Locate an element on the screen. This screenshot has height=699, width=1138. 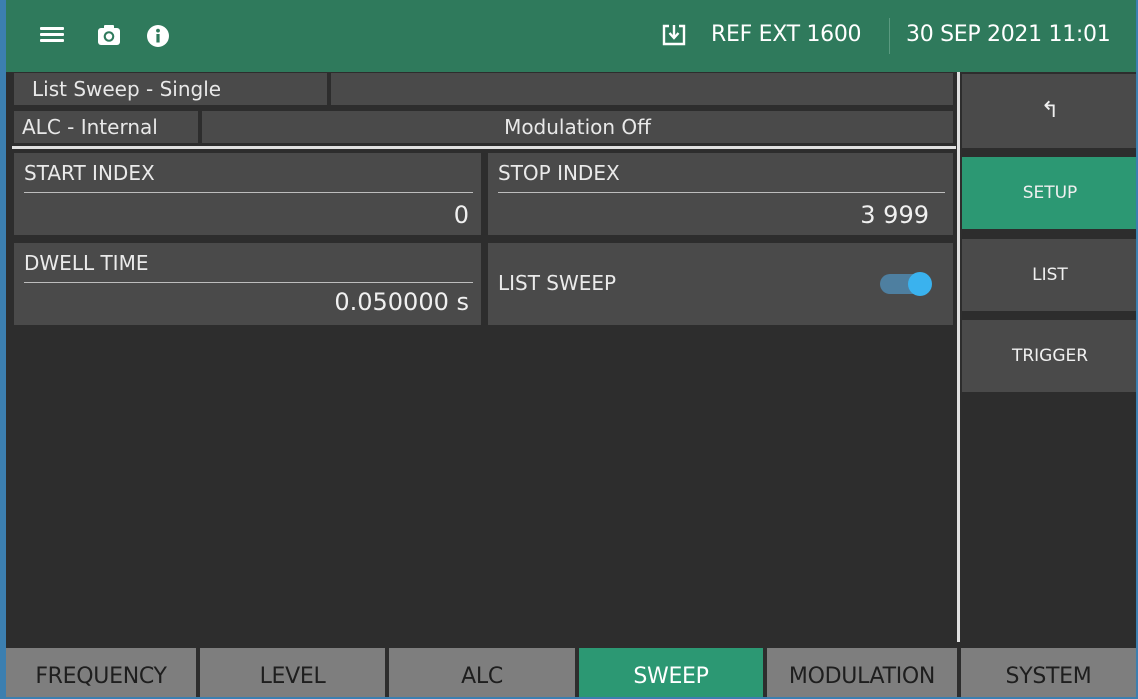
side-menu-list: LIST is located at coordinates (1050, 275).